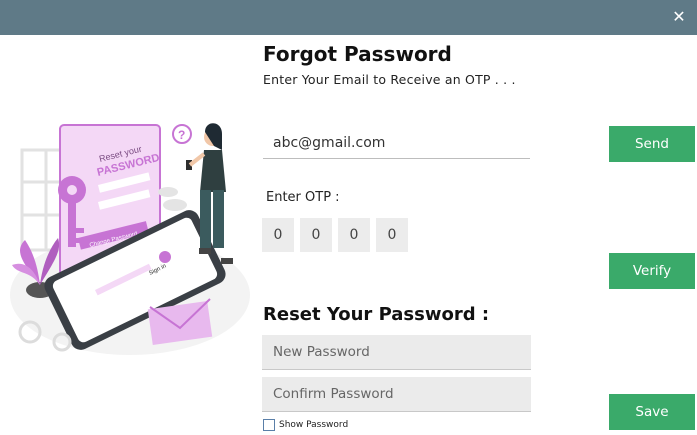 The width and height of the screenshot is (697, 435). What do you see at coordinates (652, 144) in the screenshot?
I see `send-button: Send` at bounding box center [652, 144].